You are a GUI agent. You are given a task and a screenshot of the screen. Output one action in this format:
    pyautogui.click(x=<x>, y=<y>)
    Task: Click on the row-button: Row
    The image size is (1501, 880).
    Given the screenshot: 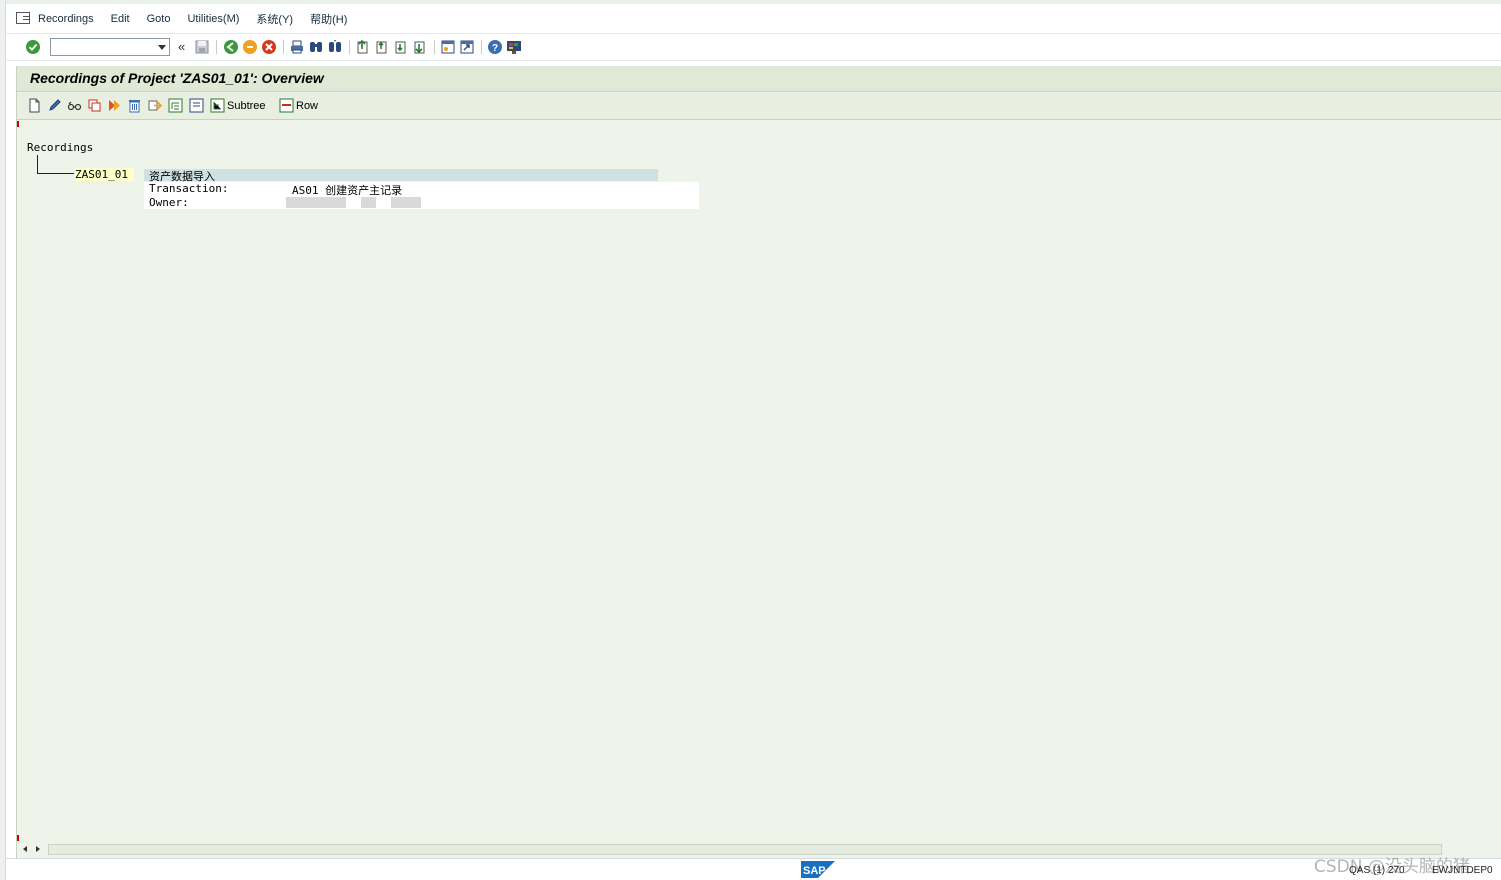 What is the action you would take?
    pyautogui.click(x=307, y=106)
    